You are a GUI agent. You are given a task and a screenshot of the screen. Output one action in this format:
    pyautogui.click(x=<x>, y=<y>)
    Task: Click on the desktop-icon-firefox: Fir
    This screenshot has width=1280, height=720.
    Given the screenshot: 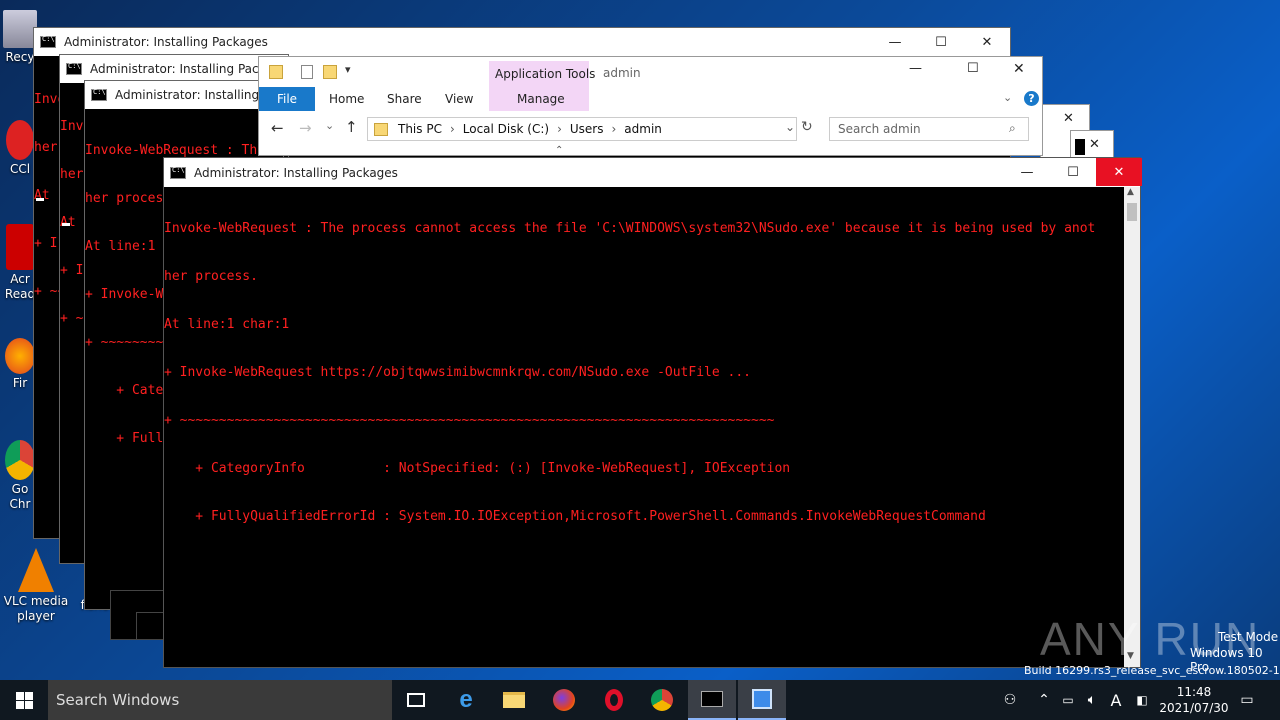 What is the action you would take?
    pyautogui.click(x=20, y=364)
    